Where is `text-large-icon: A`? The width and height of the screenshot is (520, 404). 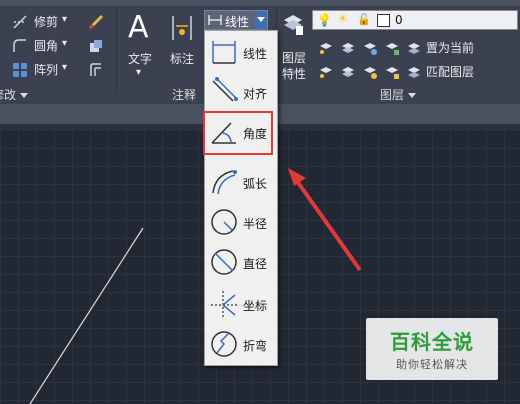 text-large-icon: A is located at coordinates (138, 27).